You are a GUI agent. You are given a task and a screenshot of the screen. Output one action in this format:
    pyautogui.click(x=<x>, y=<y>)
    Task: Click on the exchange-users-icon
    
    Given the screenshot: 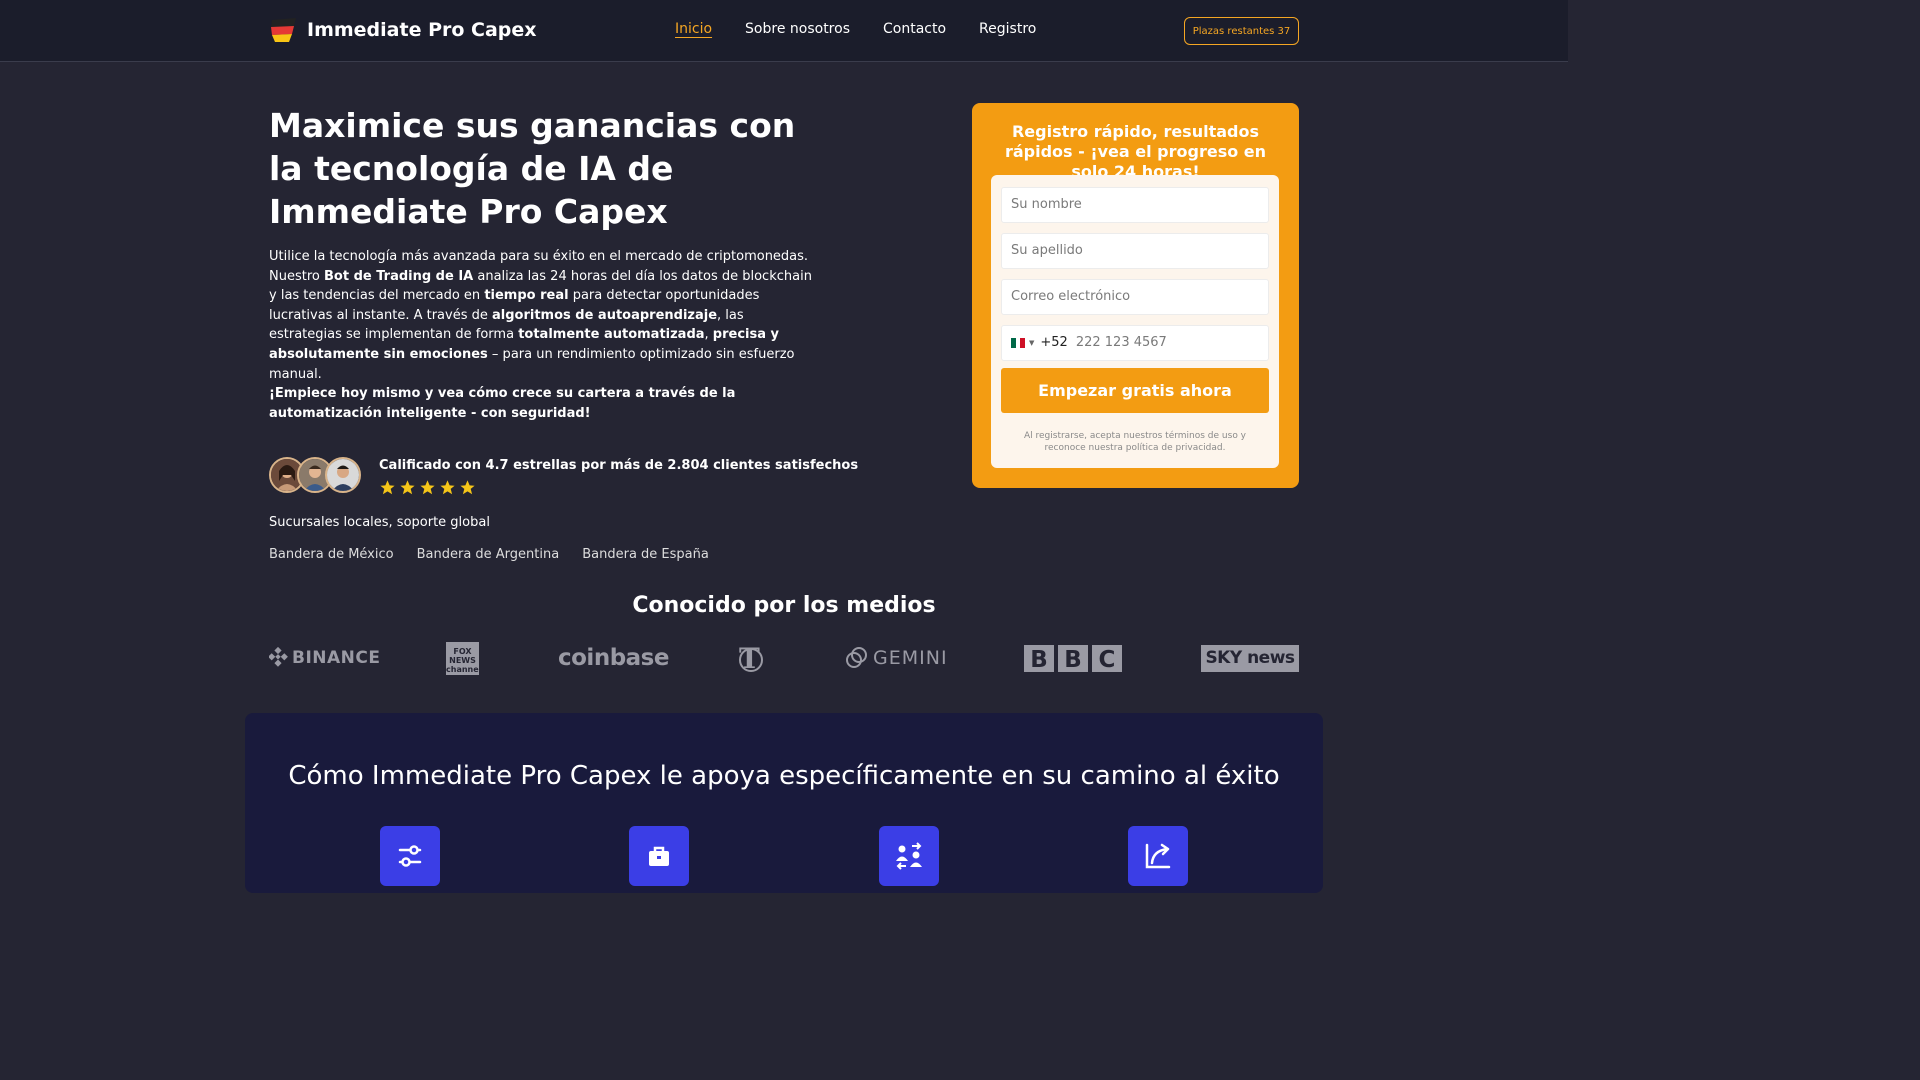 What is the action you would take?
    pyautogui.click(x=909, y=856)
    